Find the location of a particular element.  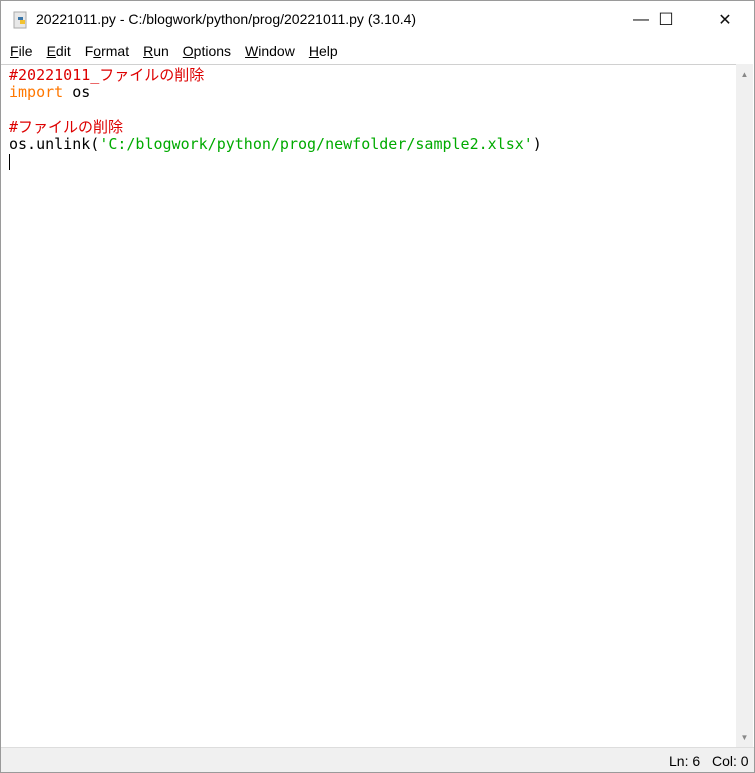

menu-edit: Edit is located at coordinates (59, 51).